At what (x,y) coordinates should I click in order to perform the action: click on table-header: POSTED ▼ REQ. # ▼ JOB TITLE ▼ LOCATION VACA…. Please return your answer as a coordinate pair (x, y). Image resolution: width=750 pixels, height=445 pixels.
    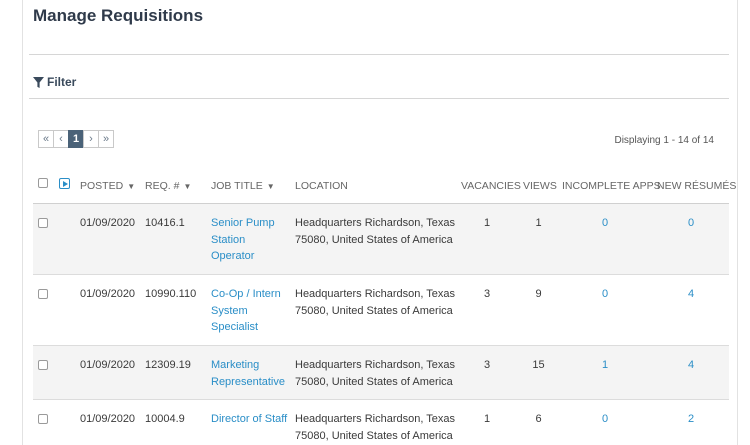
    Looking at the image, I should click on (384, 191).